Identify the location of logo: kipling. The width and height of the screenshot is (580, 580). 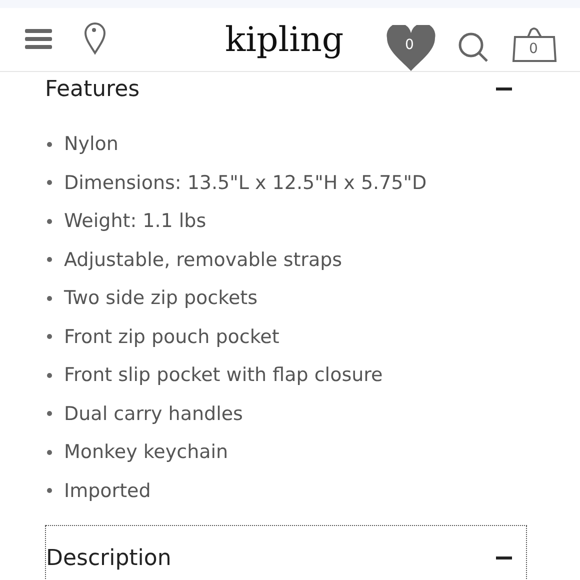
(284, 40).